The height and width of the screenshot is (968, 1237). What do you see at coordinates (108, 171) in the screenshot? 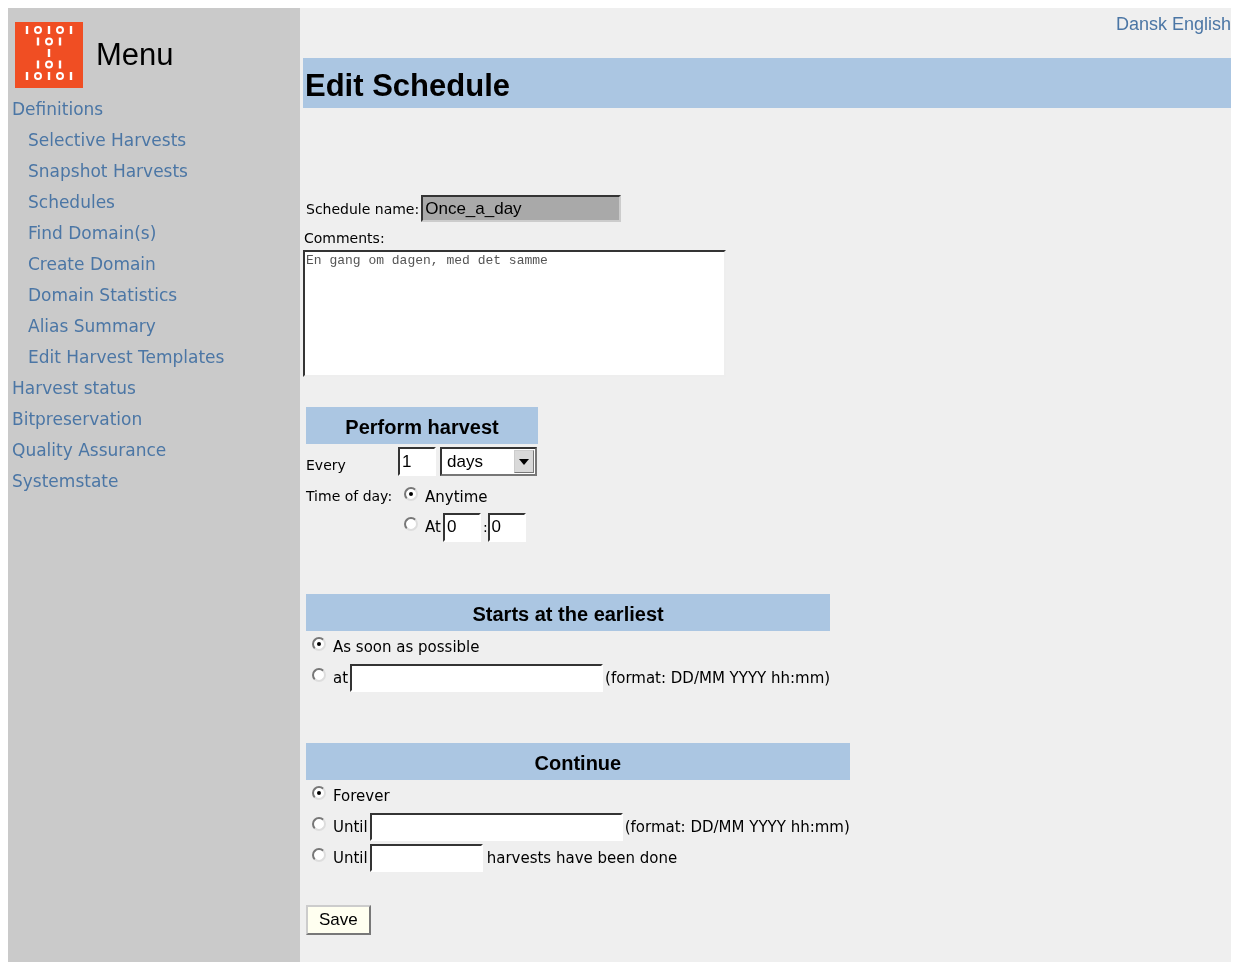
I see `menu-link: Snapshot Harvests` at bounding box center [108, 171].